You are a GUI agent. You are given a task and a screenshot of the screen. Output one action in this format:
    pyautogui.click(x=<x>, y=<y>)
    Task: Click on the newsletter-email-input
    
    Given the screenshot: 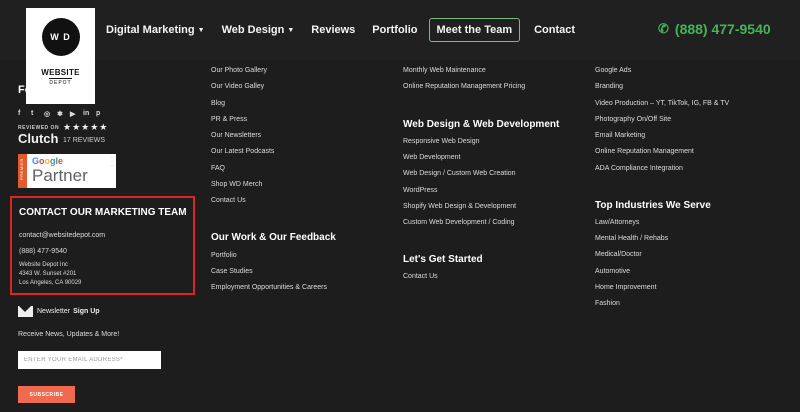 What is the action you would take?
    pyautogui.click(x=89, y=360)
    